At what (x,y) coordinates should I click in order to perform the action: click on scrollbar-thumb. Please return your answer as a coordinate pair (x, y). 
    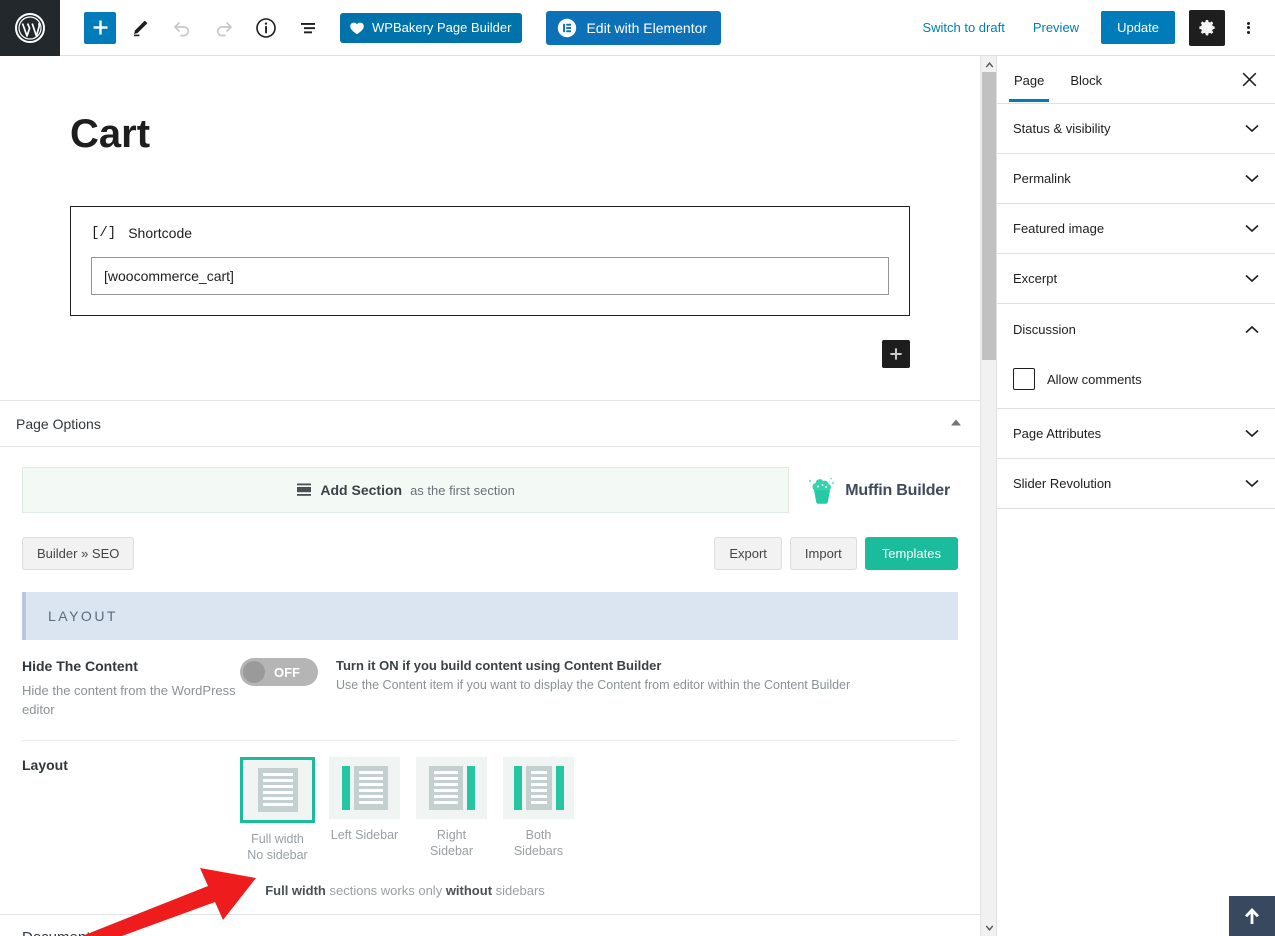
    Looking at the image, I should click on (989, 216).